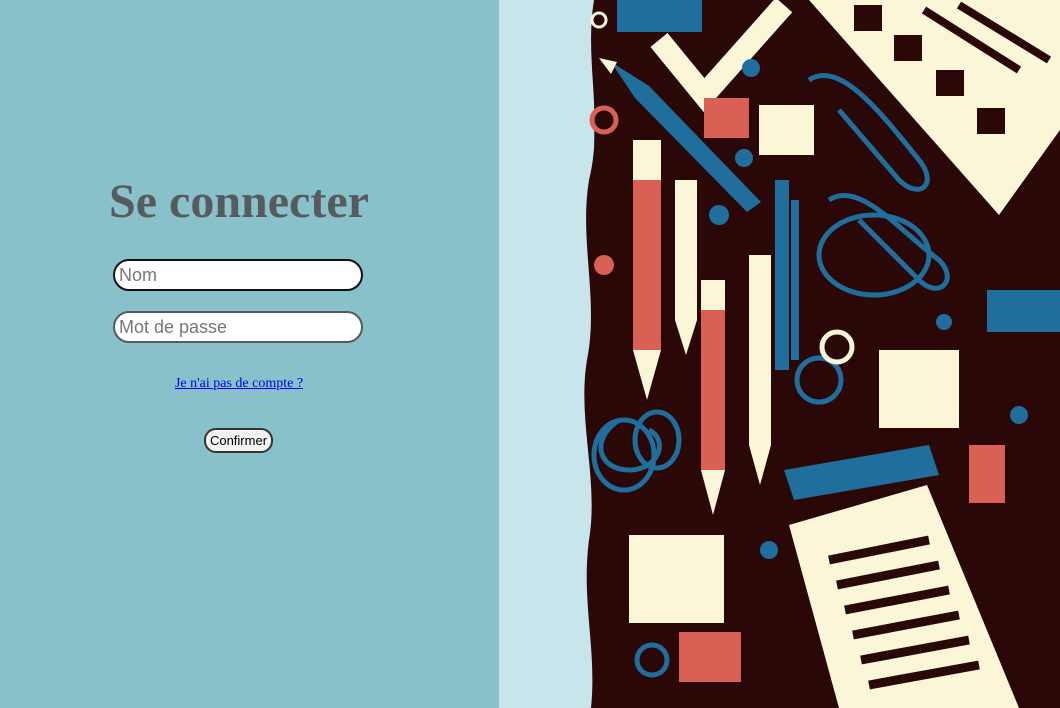 This screenshot has width=1060, height=708. Describe the element at coordinates (713, 397) in the screenshot. I see `red-pen-middle` at that location.